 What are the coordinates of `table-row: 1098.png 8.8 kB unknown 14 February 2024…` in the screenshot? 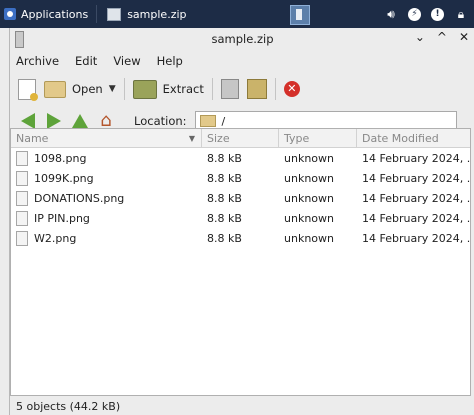 It's located at (240, 158).